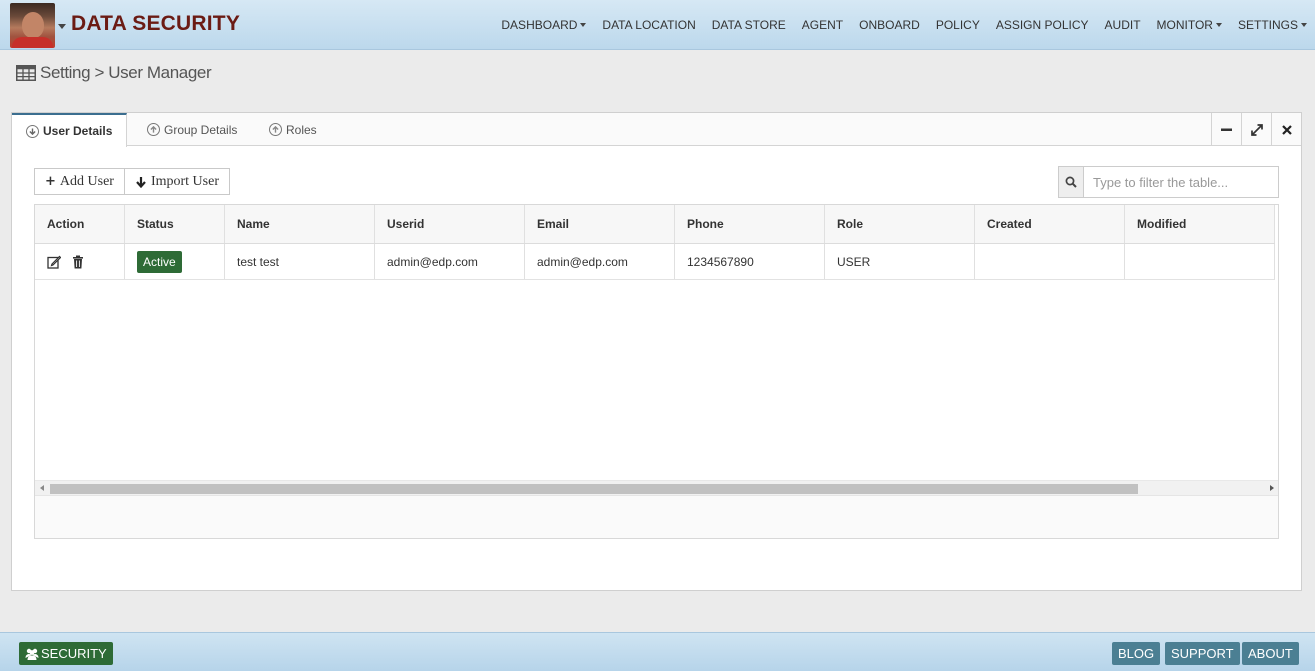 The width and height of the screenshot is (1315, 671). Describe the element at coordinates (86, 181) in the screenshot. I see `add-user-label: Add User` at that location.